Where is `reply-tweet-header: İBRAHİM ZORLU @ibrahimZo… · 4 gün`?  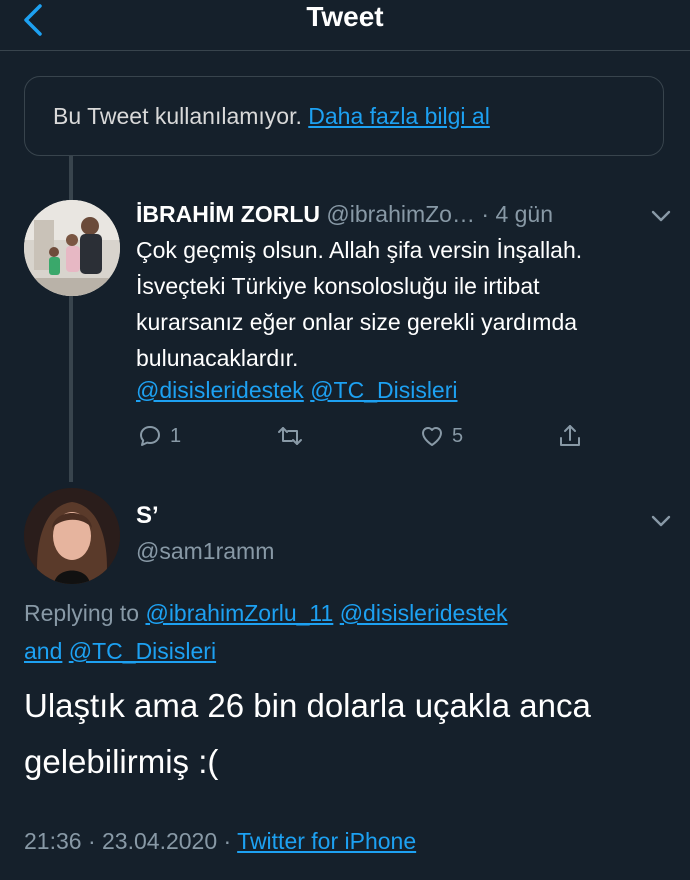 reply-tweet-header: İBRAHİM ZORLU @ibrahimZo… · 4 gün is located at coordinates (396, 214).